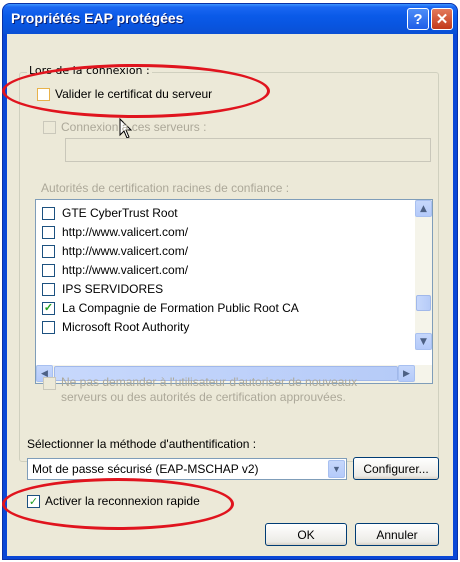 This screenshot has width=460, height=562. I want to click on vertical-scrollbar: ▲ ▼, so click(423, 275).